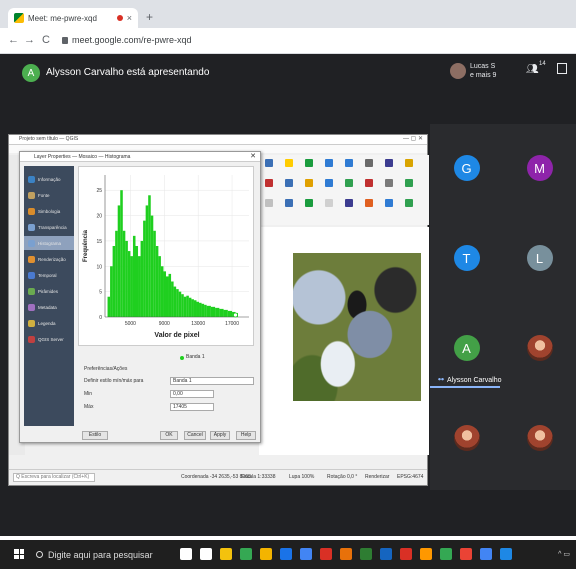 This screenshot has height=569, width=576. I want to click on band-select: Banda 1, so click(212, 381).